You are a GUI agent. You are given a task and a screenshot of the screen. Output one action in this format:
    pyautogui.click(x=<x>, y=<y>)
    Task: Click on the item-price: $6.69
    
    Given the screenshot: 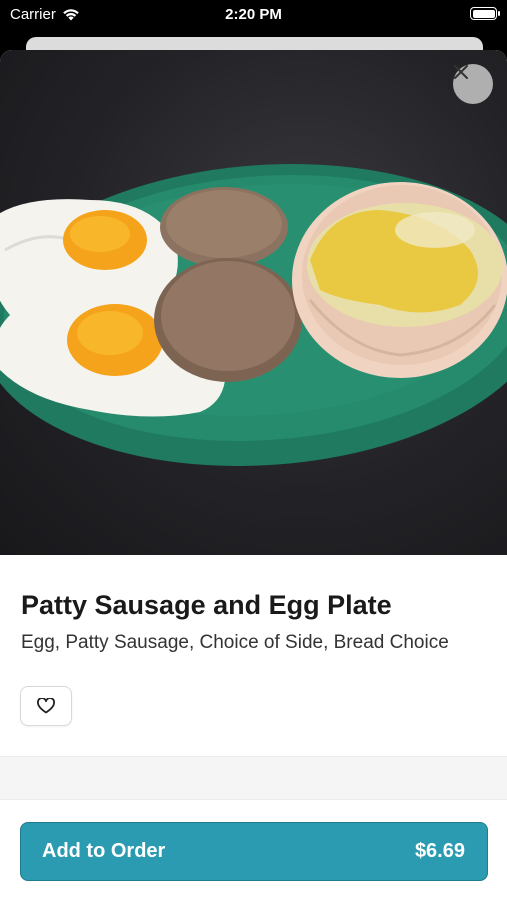 What is the action you would take?
    pyautogui.click(x=439, y=851)
    